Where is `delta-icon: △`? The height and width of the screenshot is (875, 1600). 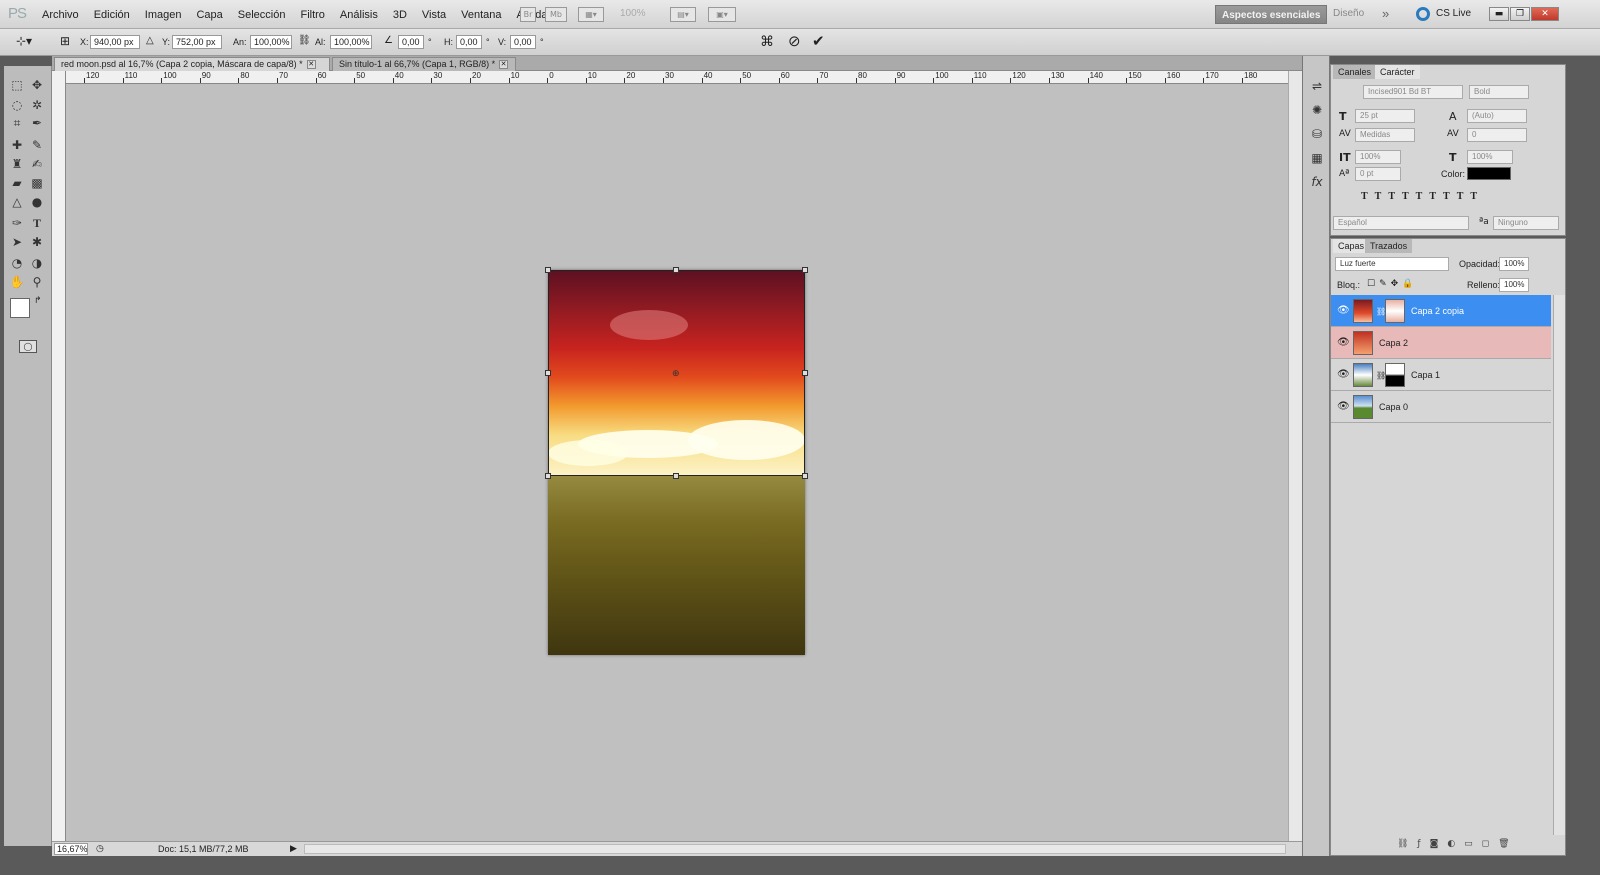
delta-icon: △ is located at coordinates (150, 40).